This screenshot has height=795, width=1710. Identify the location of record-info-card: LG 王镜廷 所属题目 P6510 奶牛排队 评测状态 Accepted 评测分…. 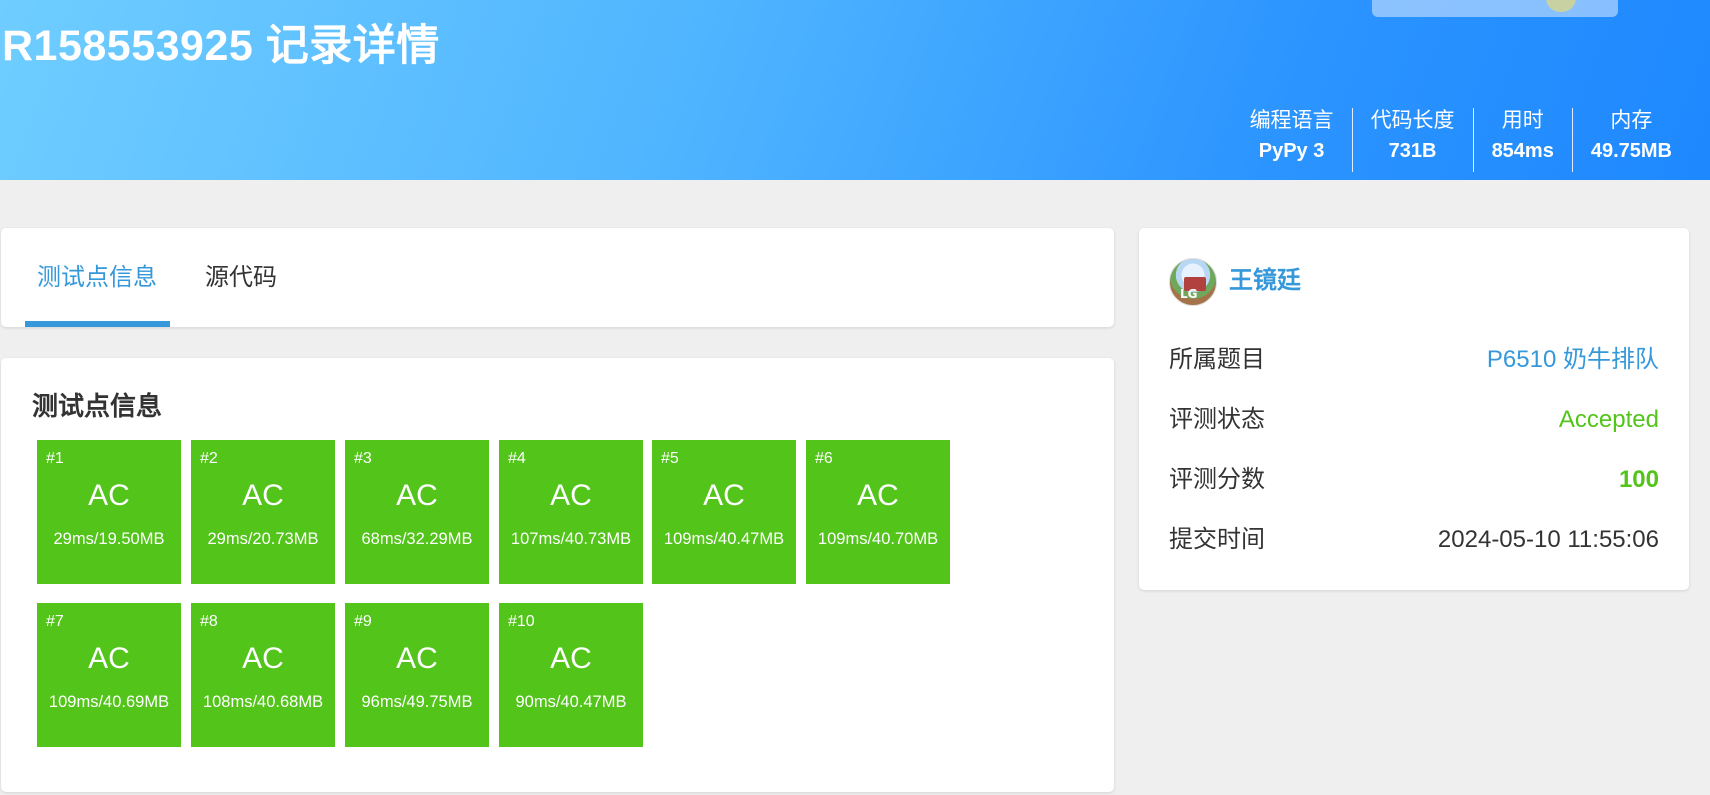
(1414, 409).